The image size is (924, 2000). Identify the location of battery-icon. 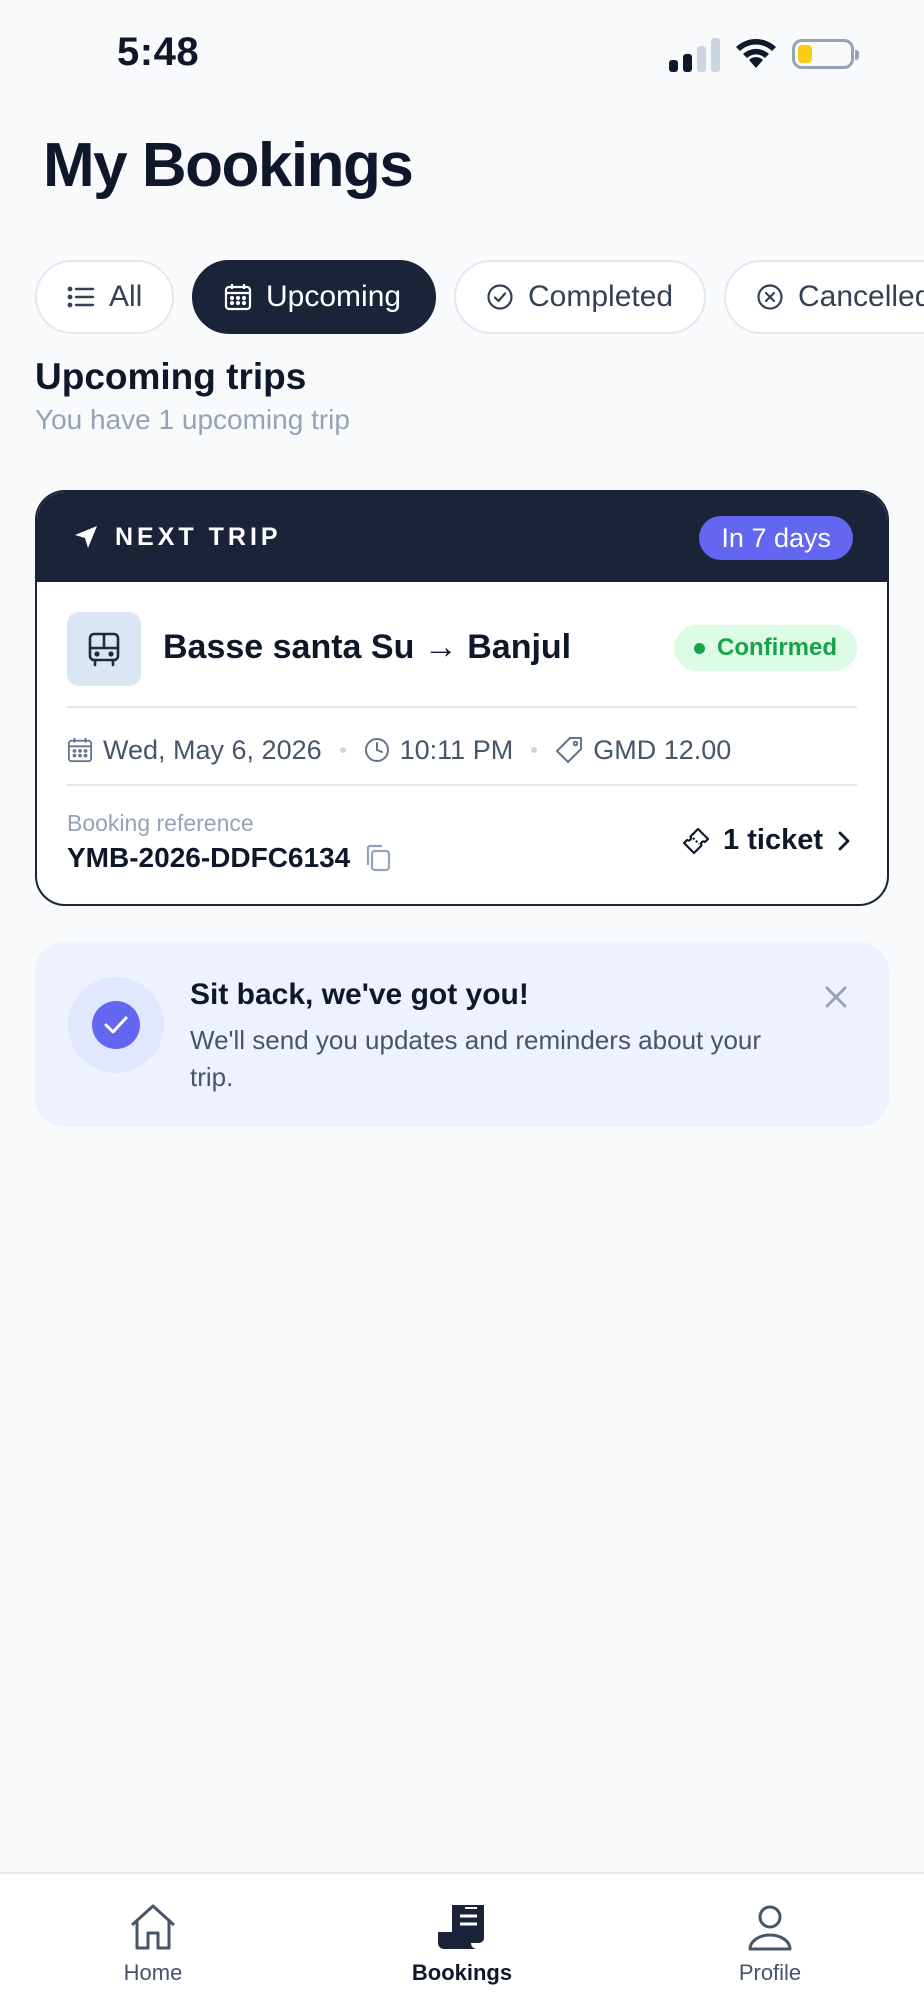
(825, 54).